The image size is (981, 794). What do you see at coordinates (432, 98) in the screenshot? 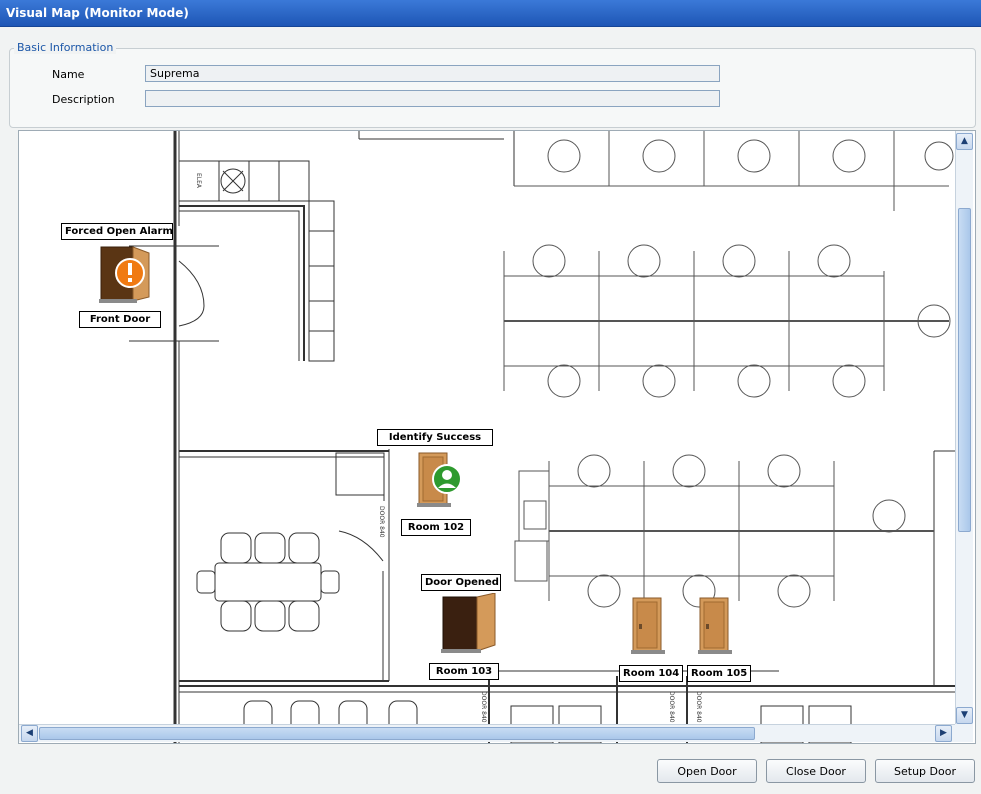
I see `description-field` at bounding box center [432, 98].